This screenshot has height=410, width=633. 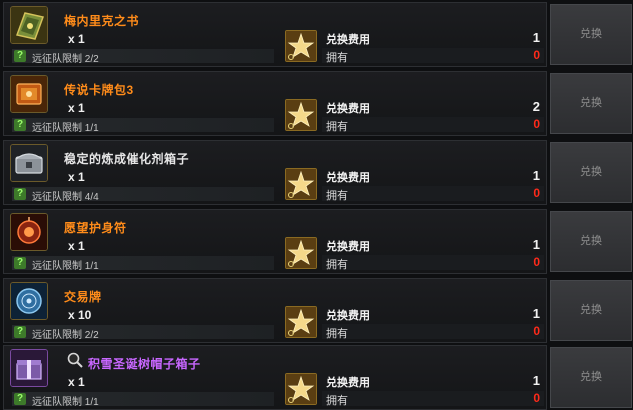 What do you see at coordinates (127, 159) in the screenshot?
I see `item-name: 稳定的炼成催化剂箱子` at bounding box center [127, 159].